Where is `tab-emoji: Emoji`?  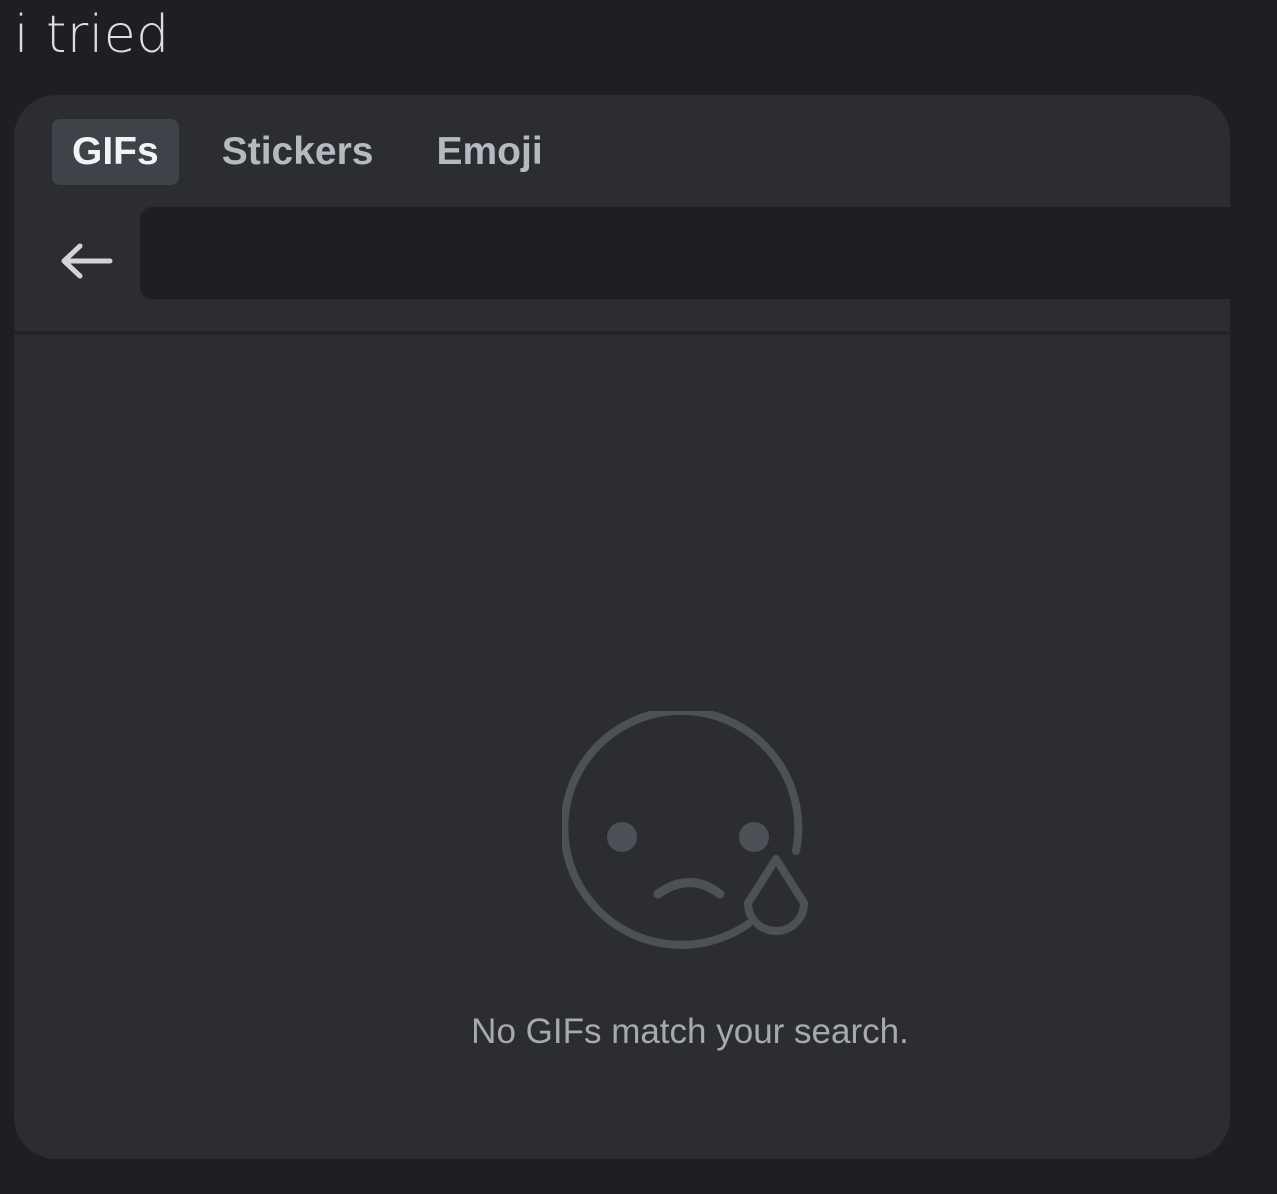 tab-emoji: Emoji is located at coordinates (489, 152).